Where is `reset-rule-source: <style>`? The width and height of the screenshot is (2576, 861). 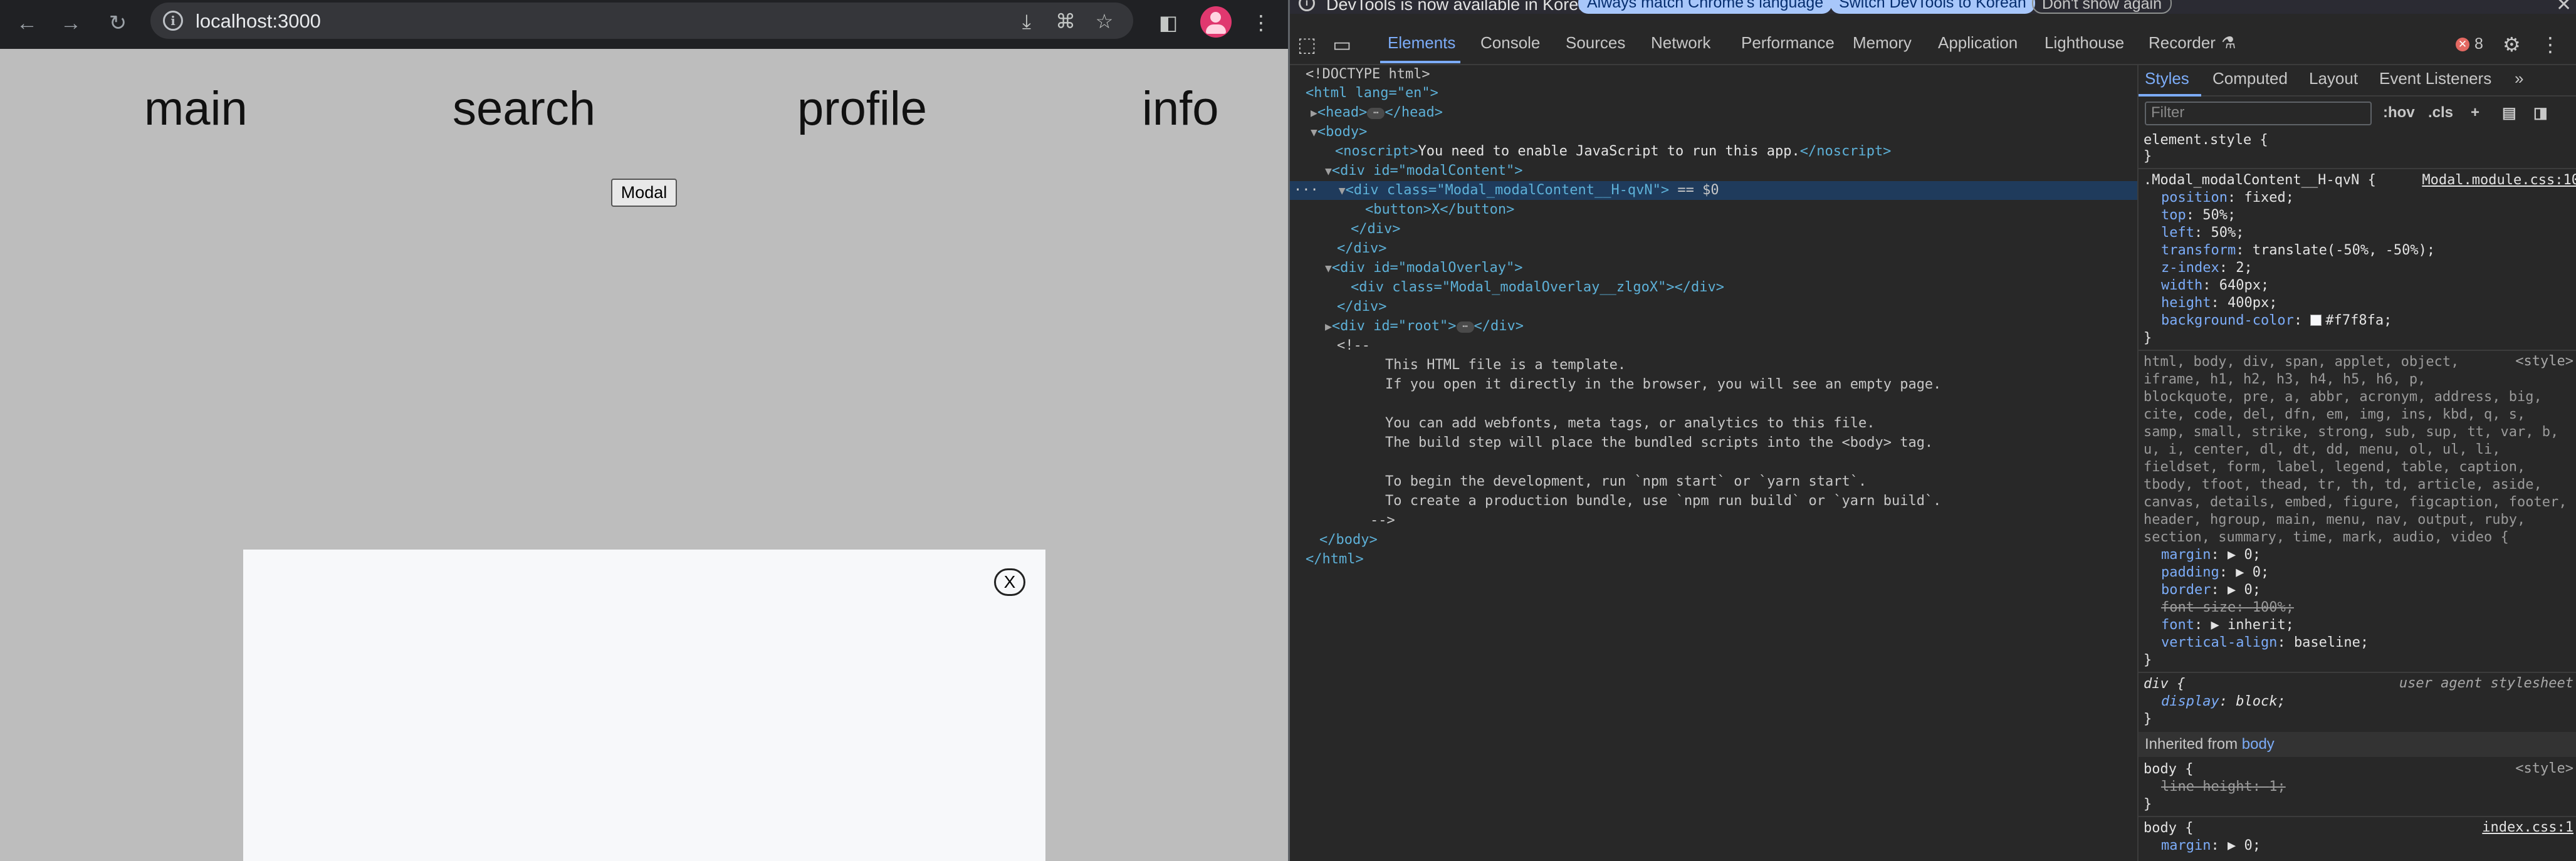
reset-rule-source: <style> is located at coordinates (2544, 361).